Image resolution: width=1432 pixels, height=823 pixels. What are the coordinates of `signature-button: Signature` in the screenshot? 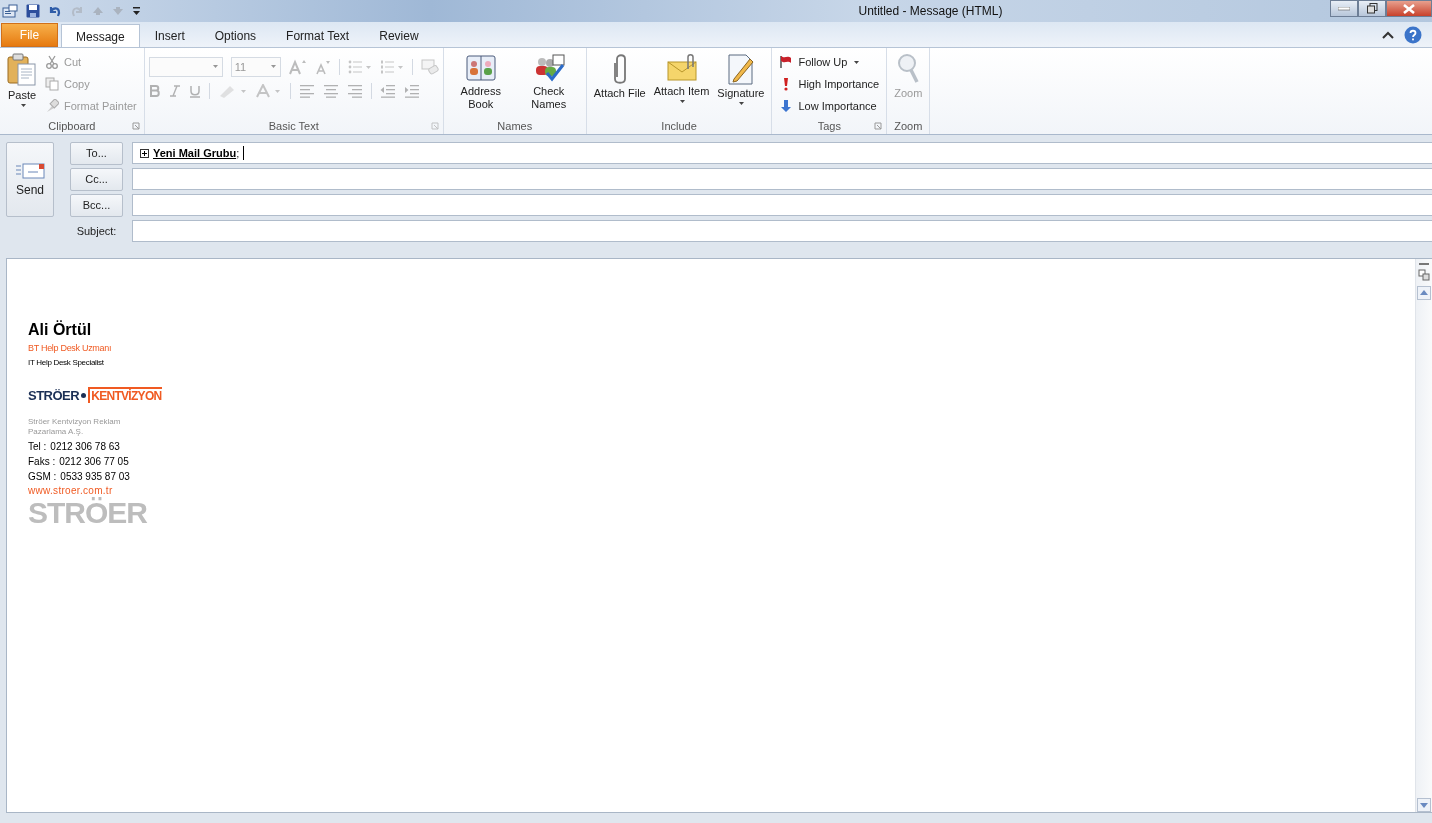 It's located at (741, 79).